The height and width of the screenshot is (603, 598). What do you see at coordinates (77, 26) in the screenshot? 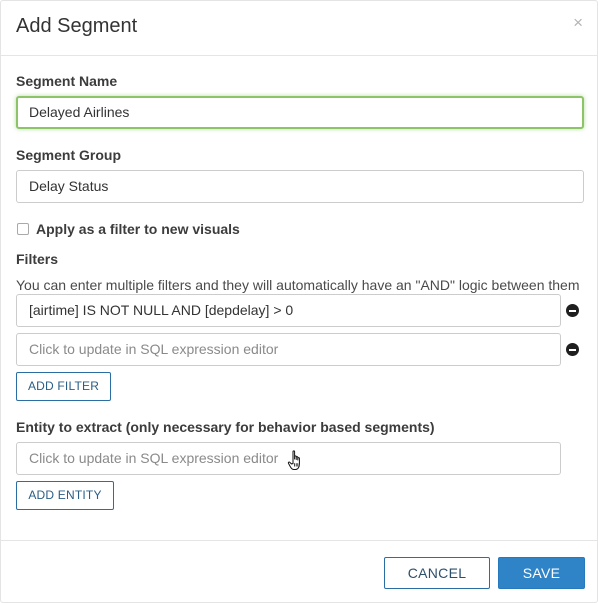
I see `modal-title: Add Segment` at bounding box center [77, 26].